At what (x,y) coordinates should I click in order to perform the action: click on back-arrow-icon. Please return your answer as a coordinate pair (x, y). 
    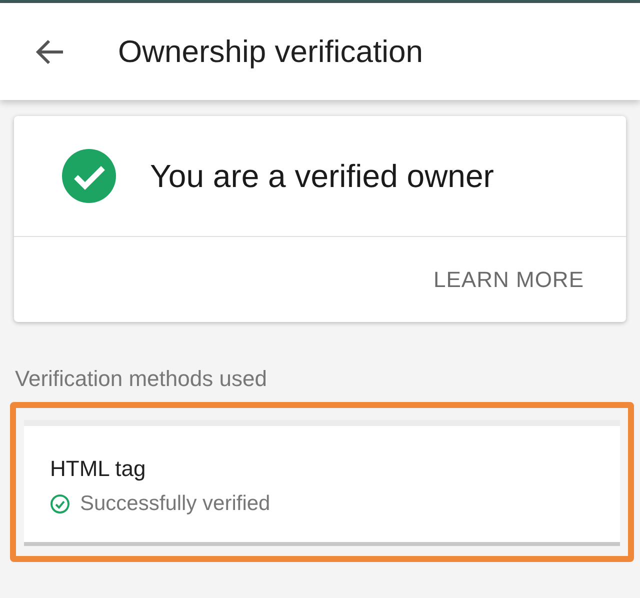
    Looking at the image, I should click on (50, 51).